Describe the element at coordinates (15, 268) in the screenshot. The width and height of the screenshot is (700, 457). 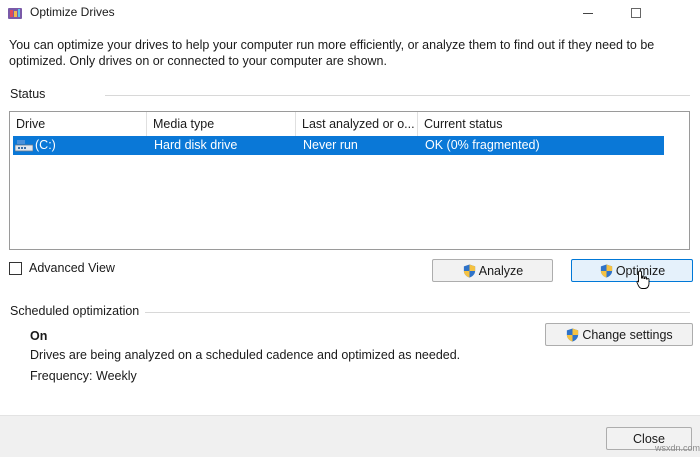
I see `advanced-view-checkbox` at that location.